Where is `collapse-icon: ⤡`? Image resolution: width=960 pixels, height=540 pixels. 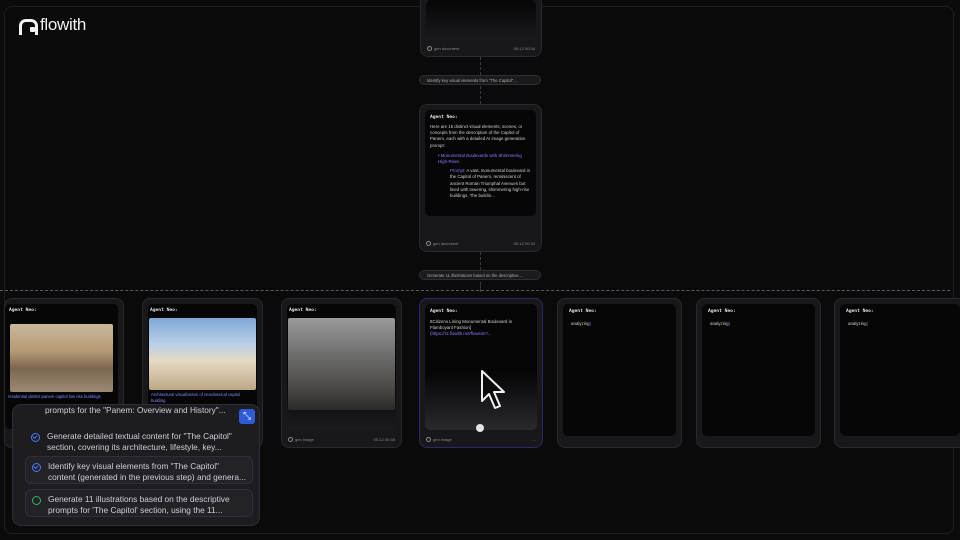
collapse-icon: ⤡ is located at coordinates (247, 416).